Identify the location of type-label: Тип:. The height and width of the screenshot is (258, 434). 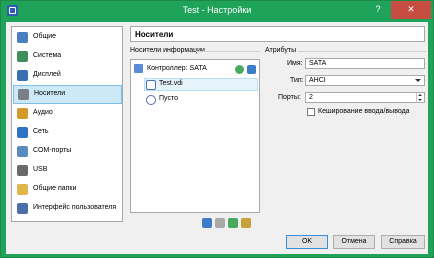
(297, 80).